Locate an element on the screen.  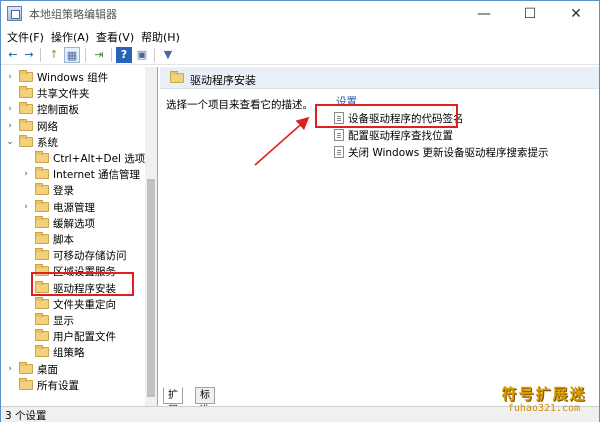
watermark-main: 符号扩展迷 is located at coordinates (544, 394).